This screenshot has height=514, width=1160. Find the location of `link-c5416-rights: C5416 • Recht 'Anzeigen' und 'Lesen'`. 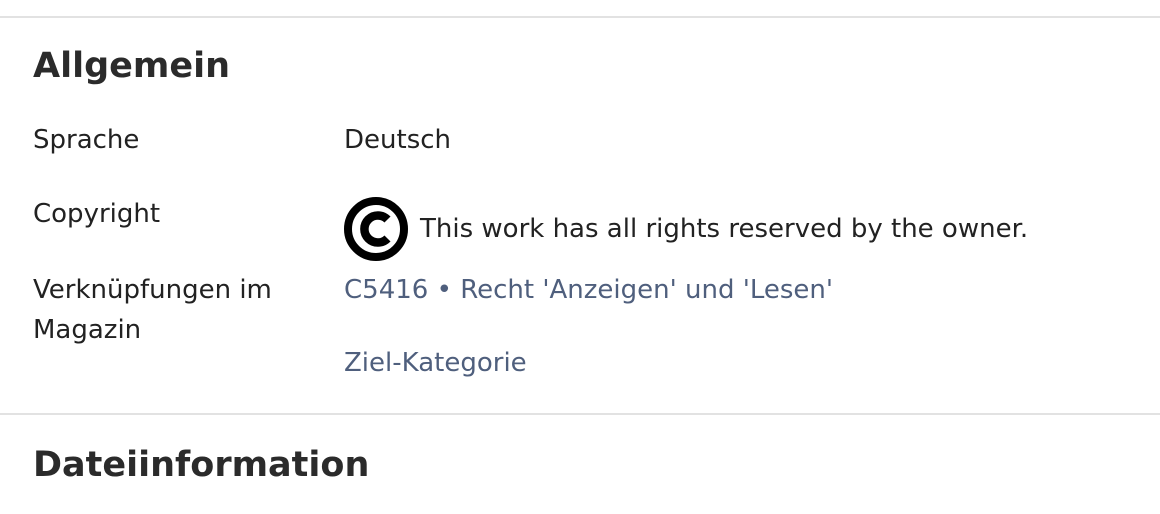

link-c5416-rights: C5416 • Recht 'Anzeigen' und 'Lesen' is located at coordinates (588, 290).